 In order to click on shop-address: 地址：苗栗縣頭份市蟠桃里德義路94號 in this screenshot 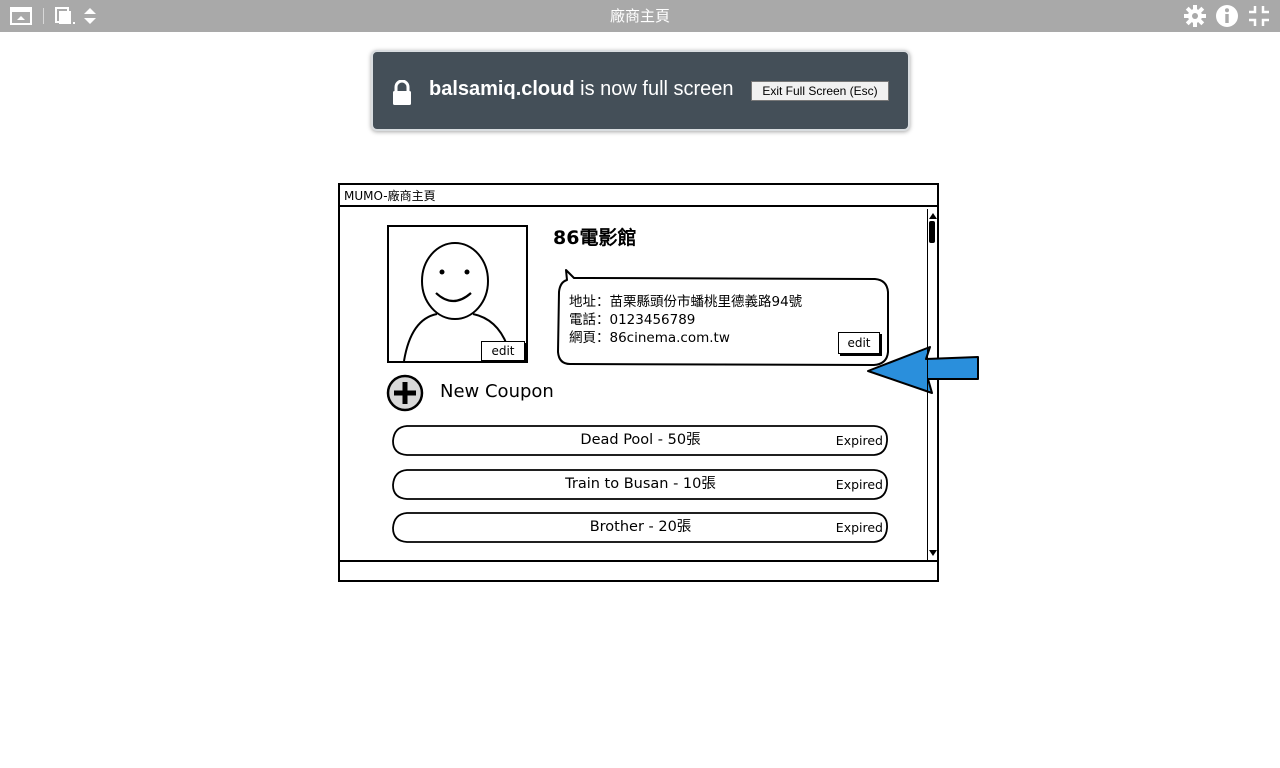, I will do `click(686, 302)`.